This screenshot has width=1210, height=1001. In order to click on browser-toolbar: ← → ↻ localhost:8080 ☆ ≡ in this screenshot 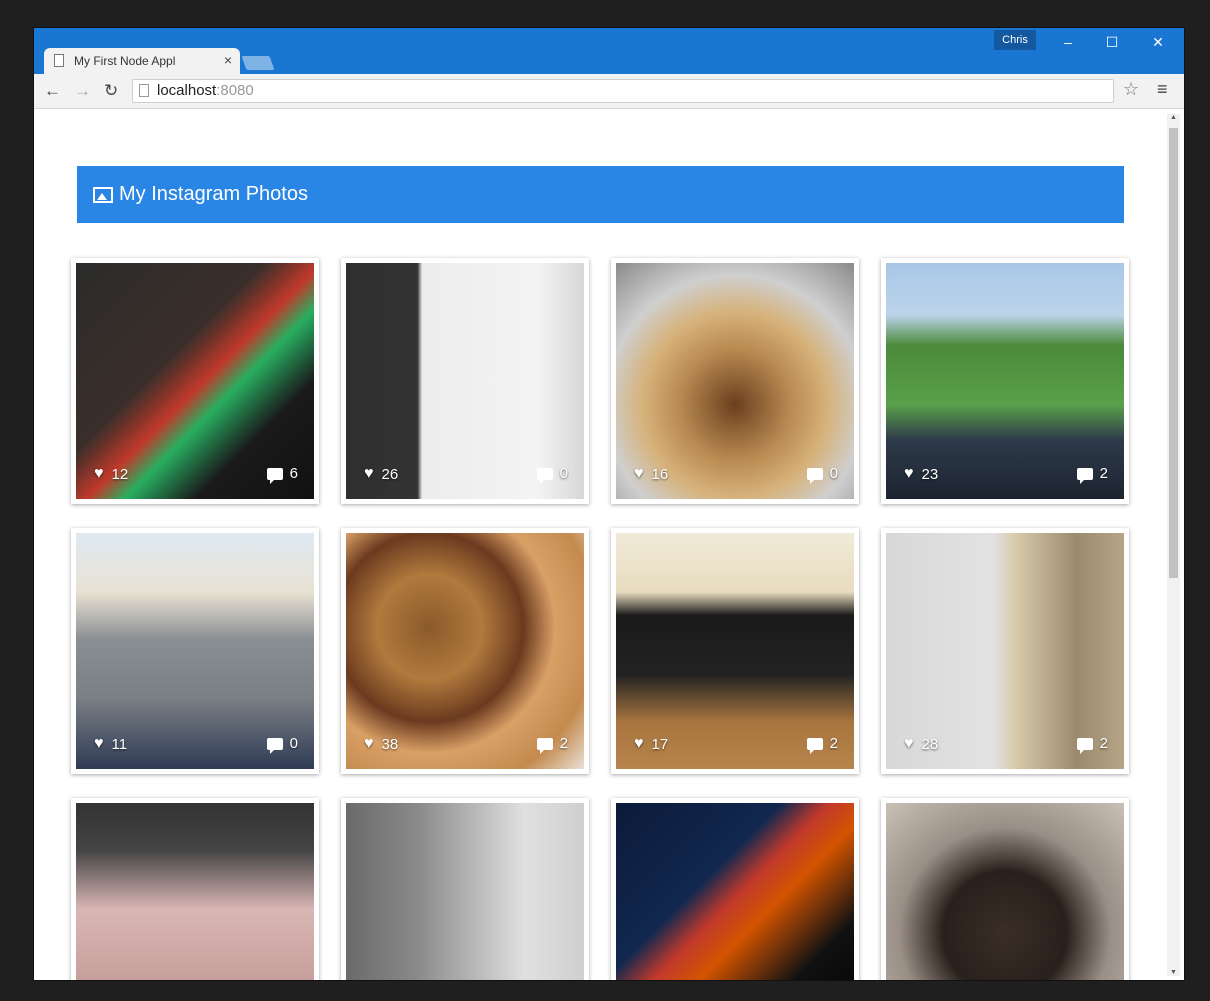, I will do `click(609, 91)`.